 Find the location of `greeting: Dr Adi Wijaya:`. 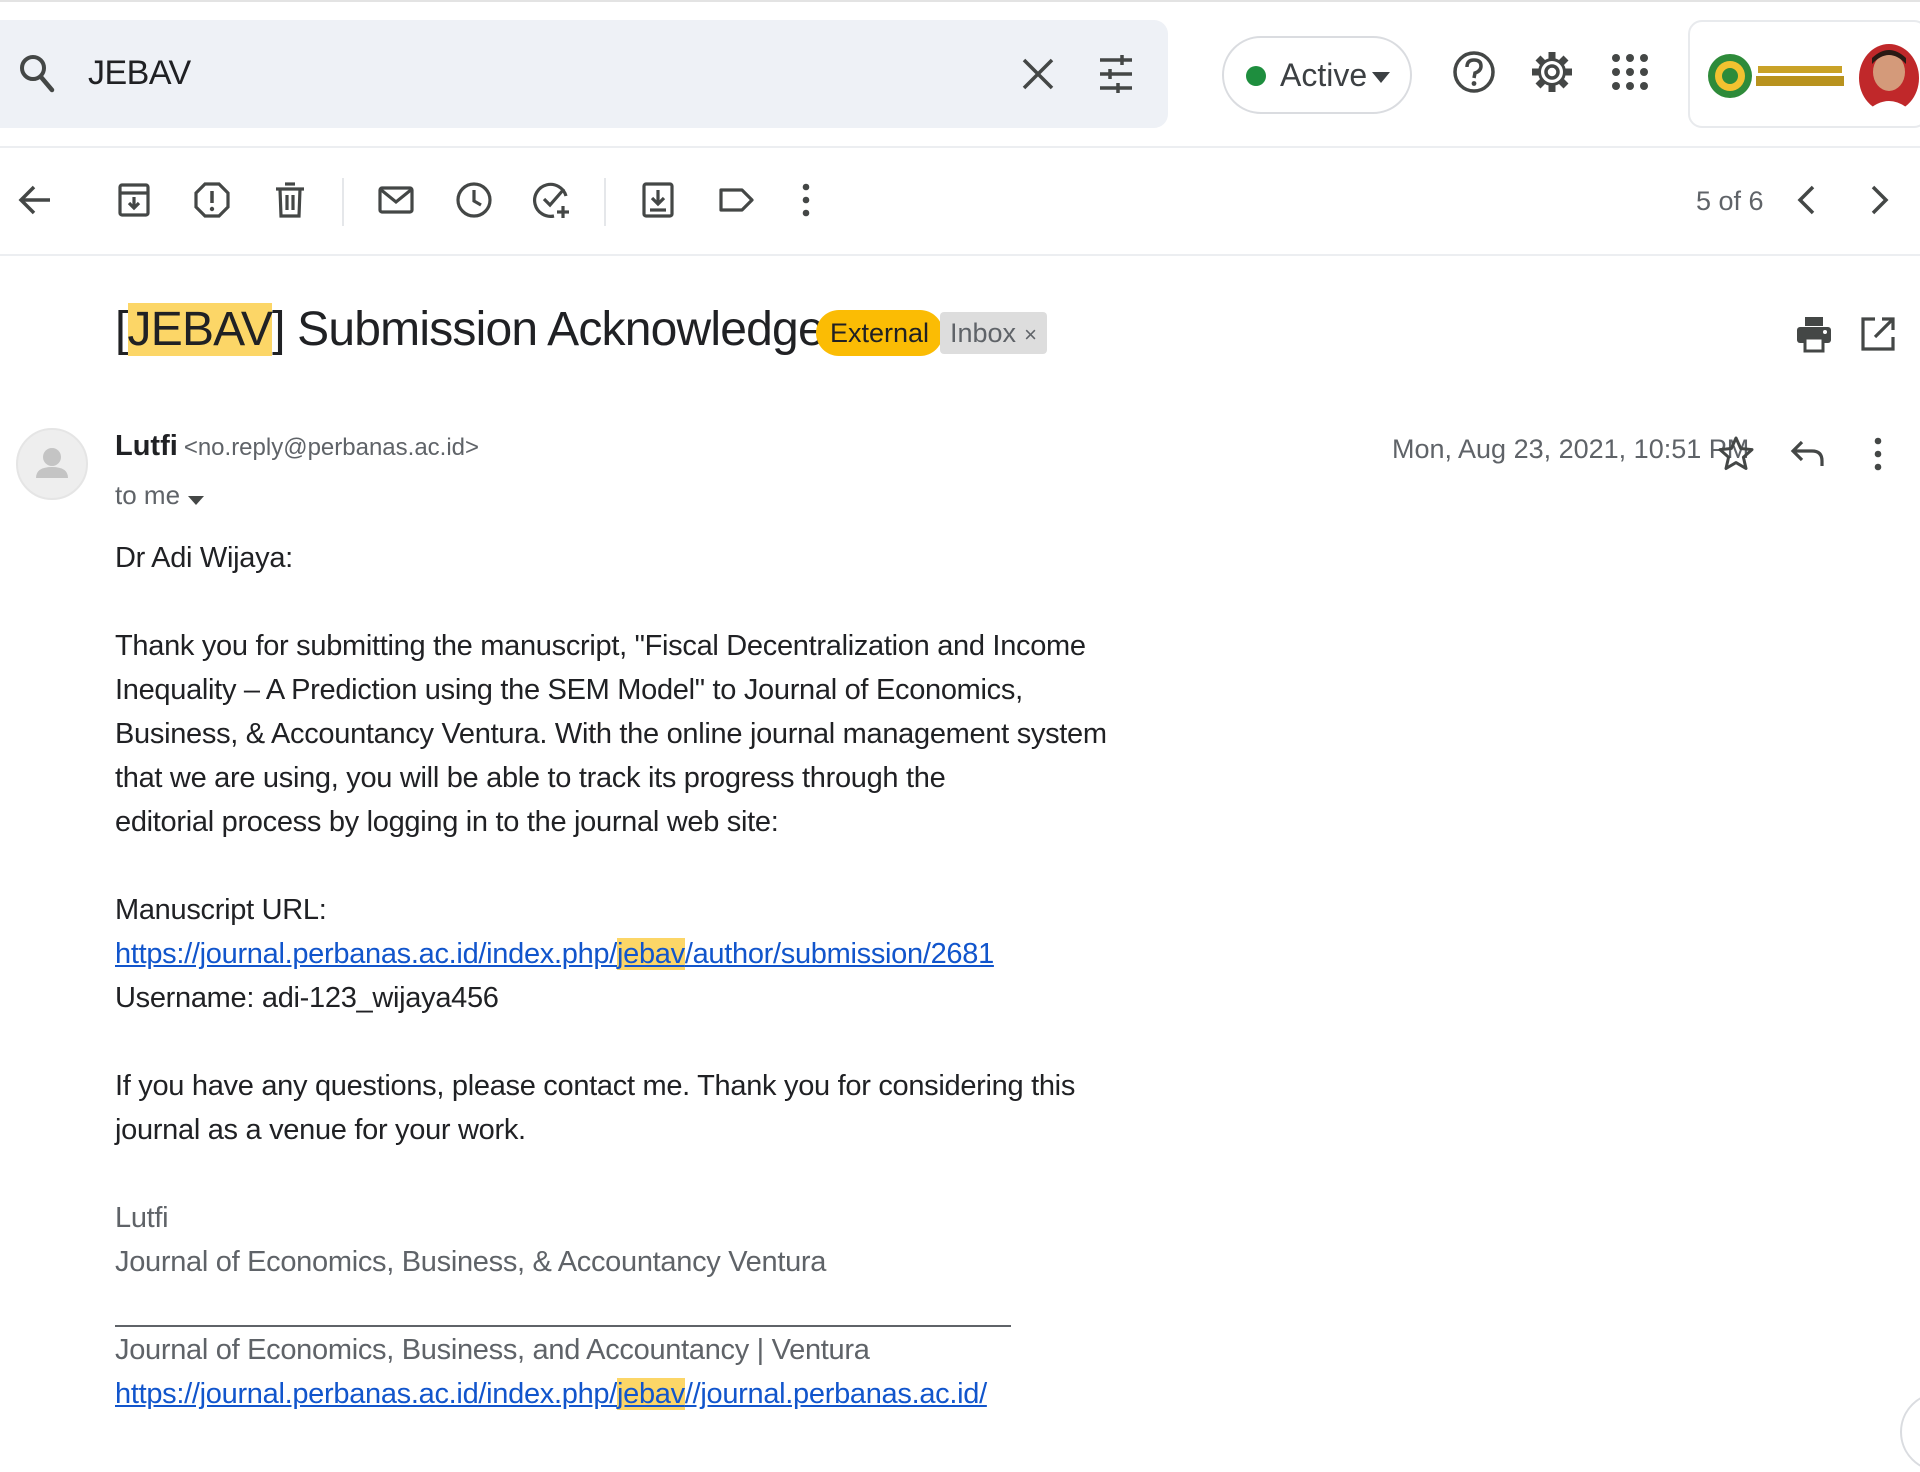

greeting: Dr Adi Wijaya: is located at coordinates (204, 558).